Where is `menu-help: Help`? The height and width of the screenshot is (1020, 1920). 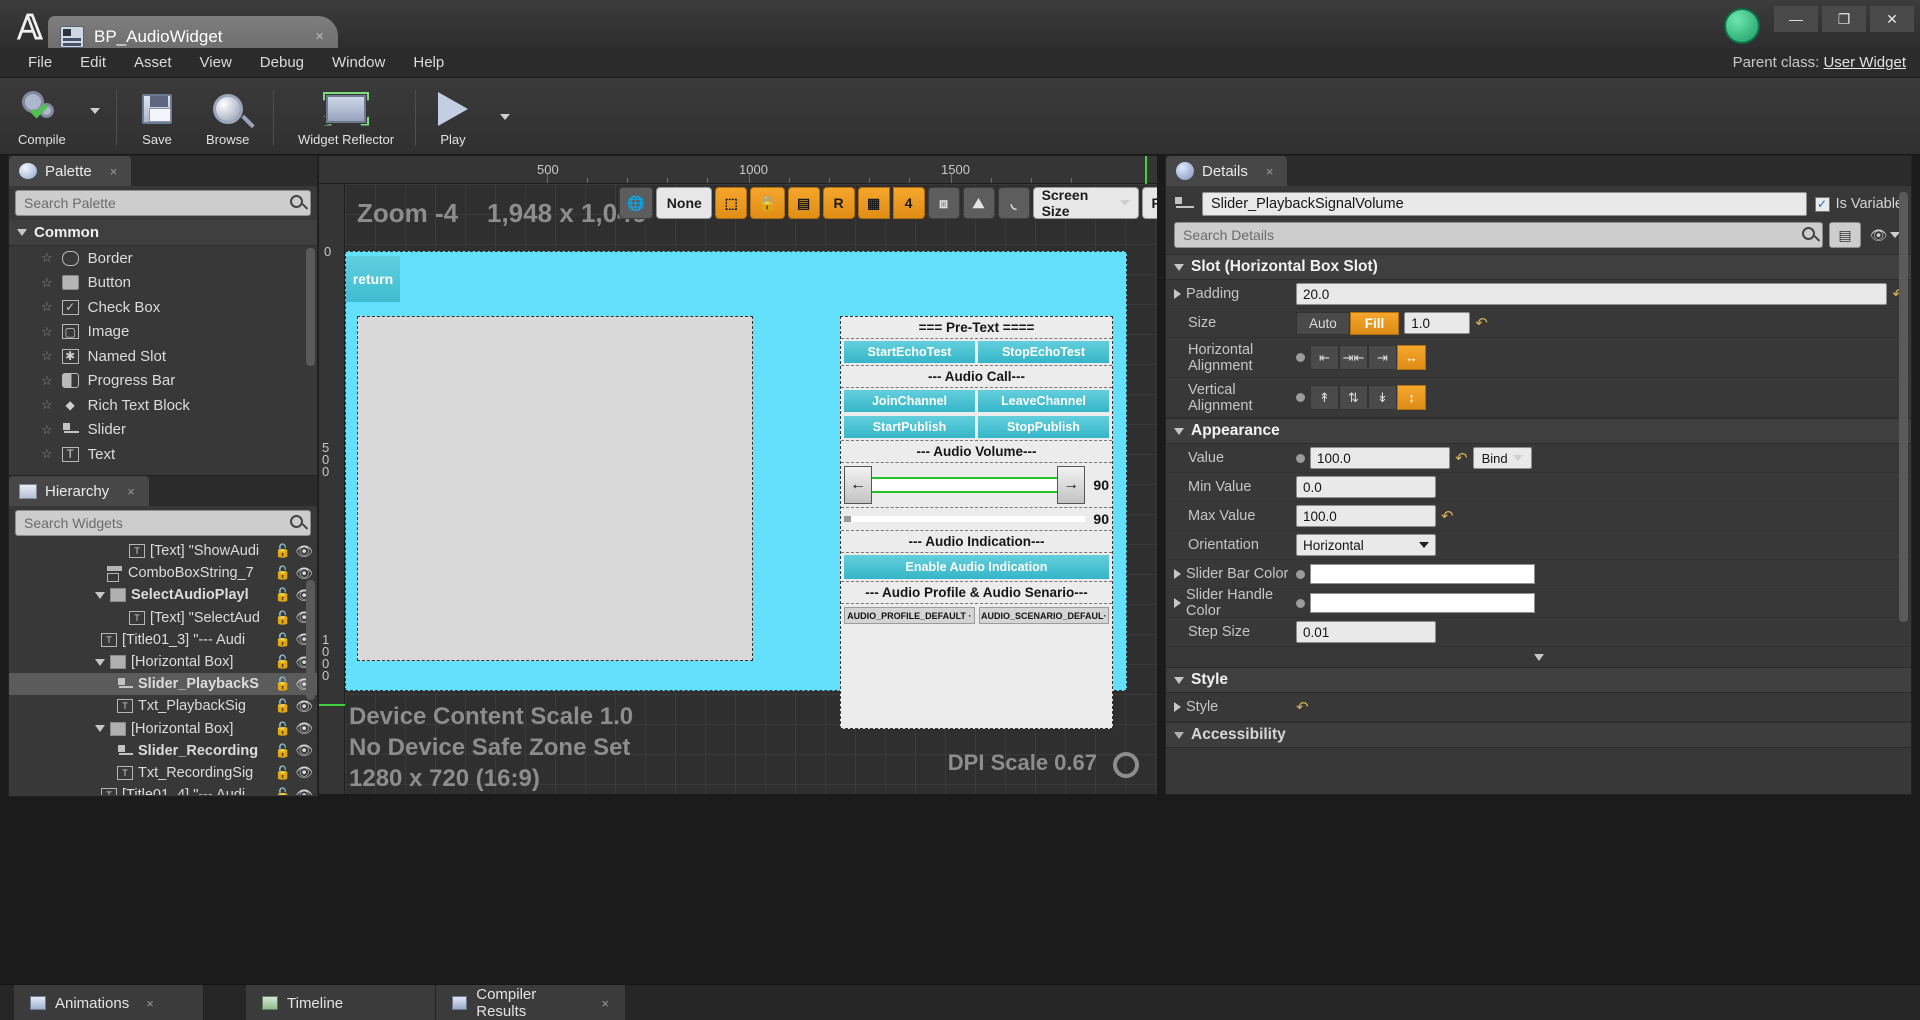 menu-help: Help is located at coordinates (428, 62).